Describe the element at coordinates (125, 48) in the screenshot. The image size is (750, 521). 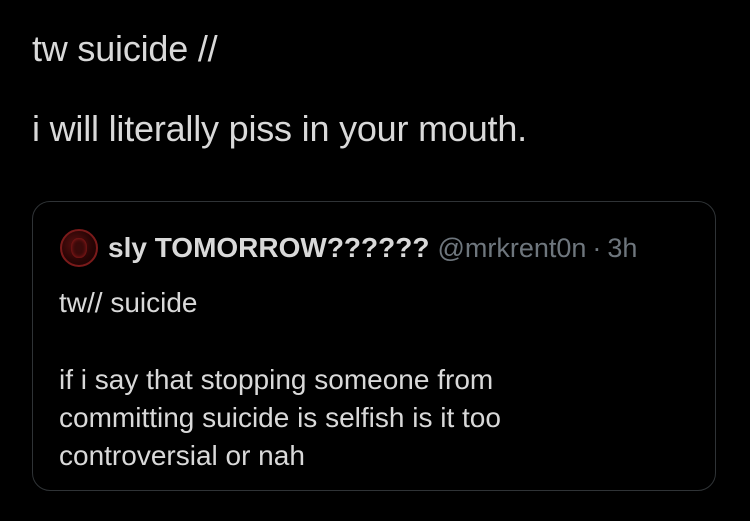
I see `tweet-text-line-1: tw suicide //` at that location.